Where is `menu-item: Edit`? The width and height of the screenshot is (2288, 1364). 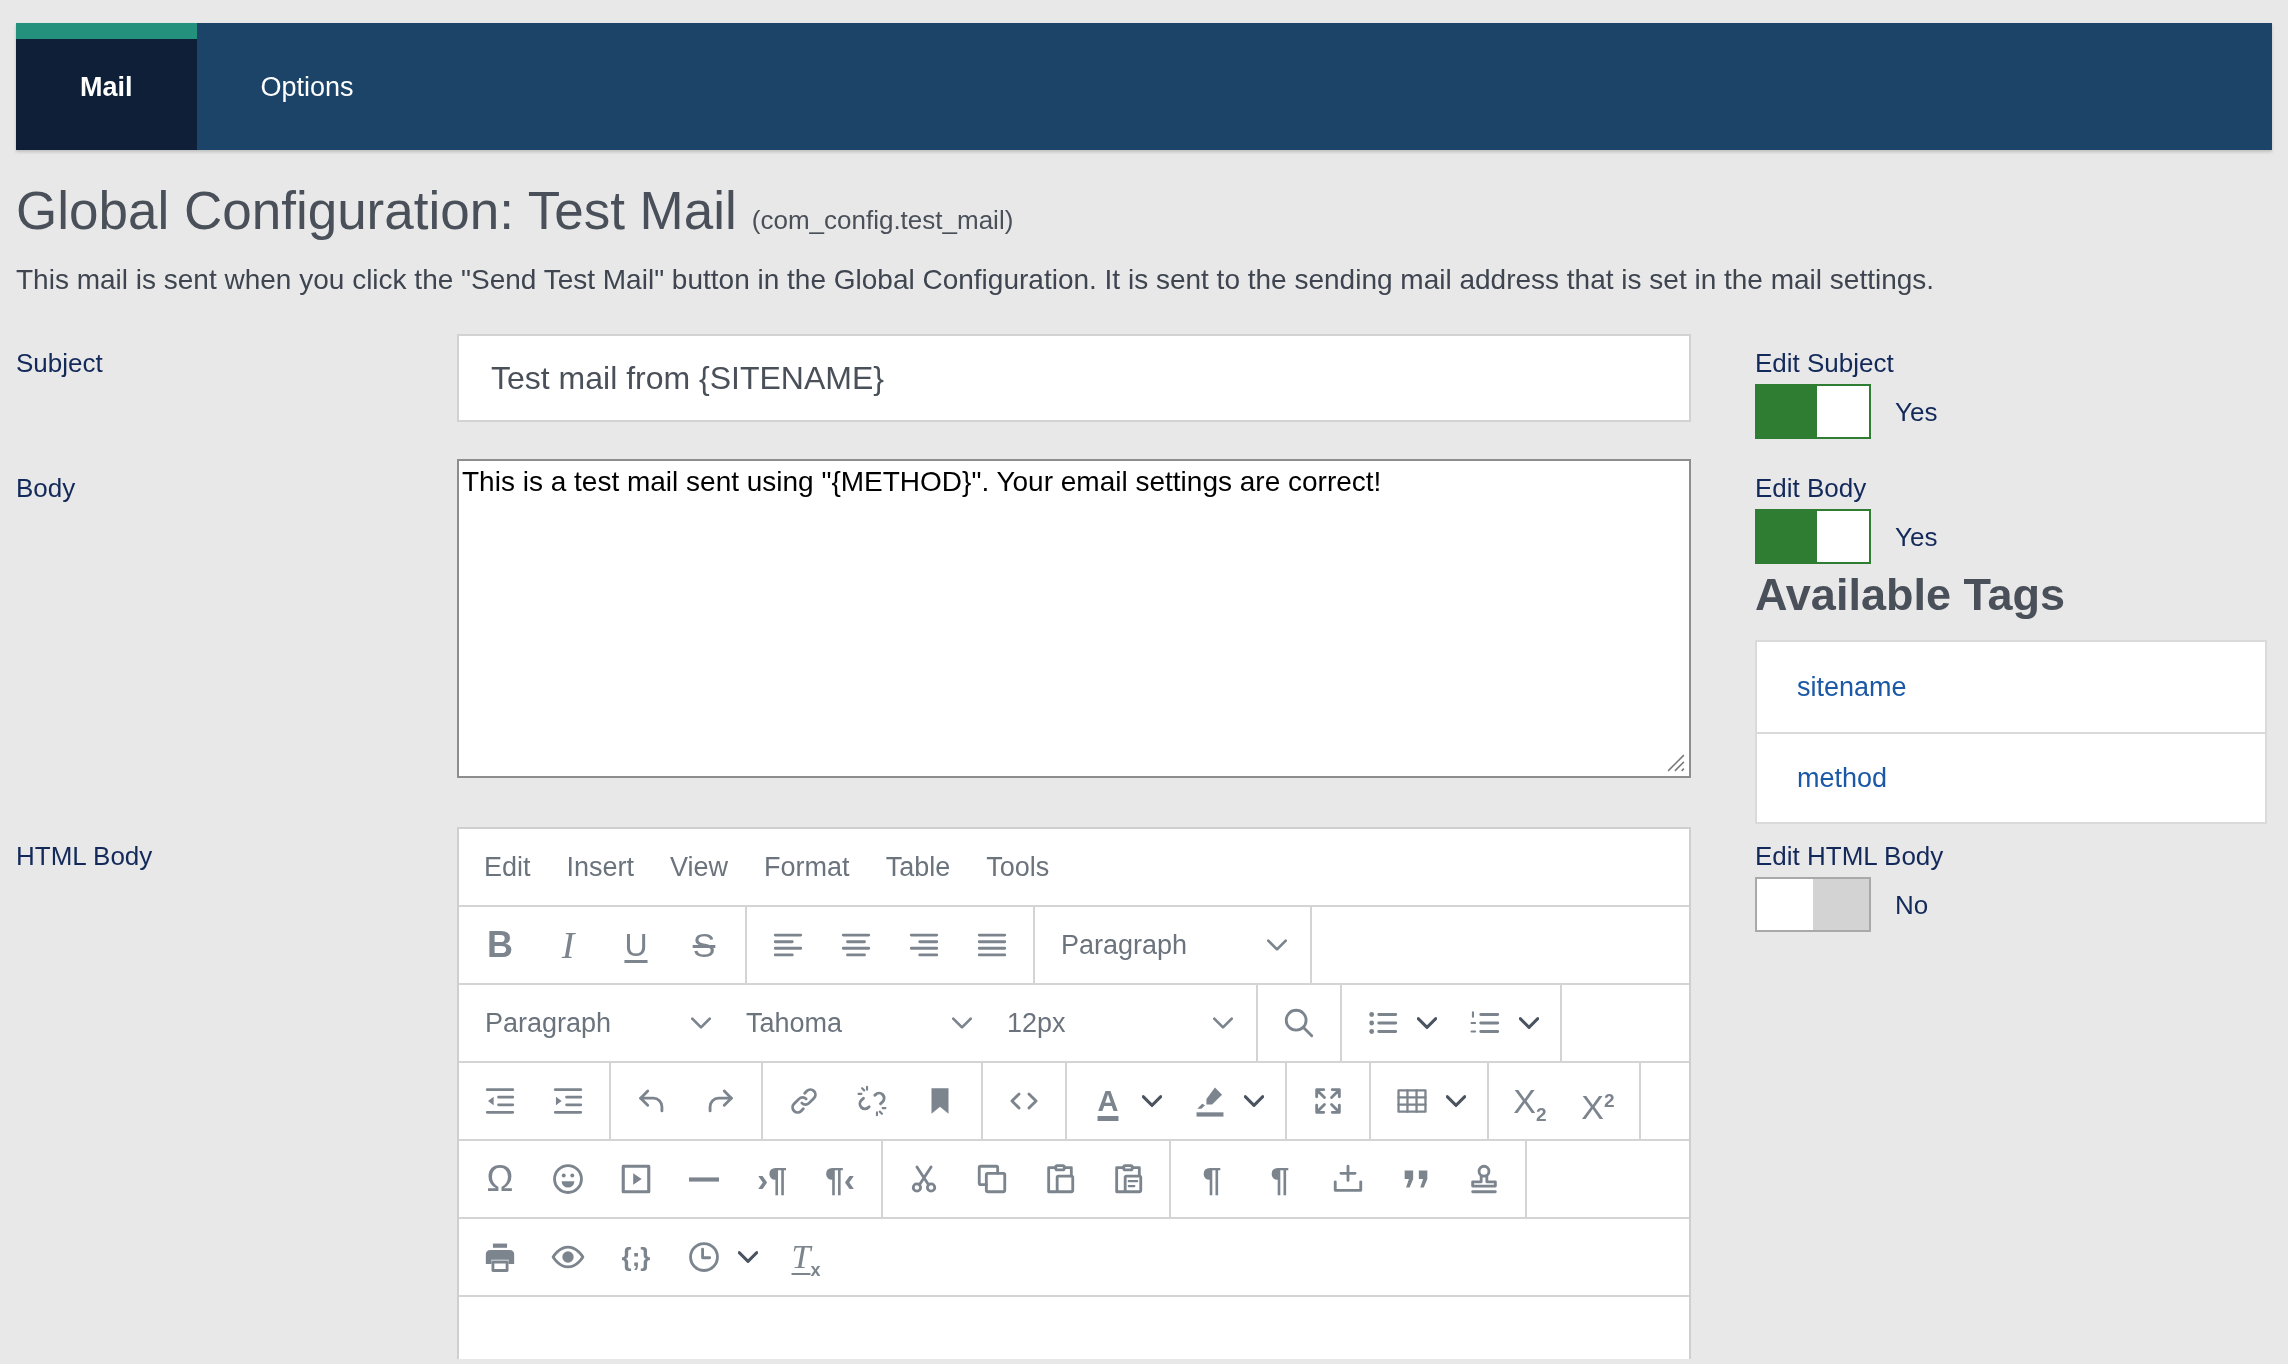
menu-item: Edit is located at coordinates (507, 867).